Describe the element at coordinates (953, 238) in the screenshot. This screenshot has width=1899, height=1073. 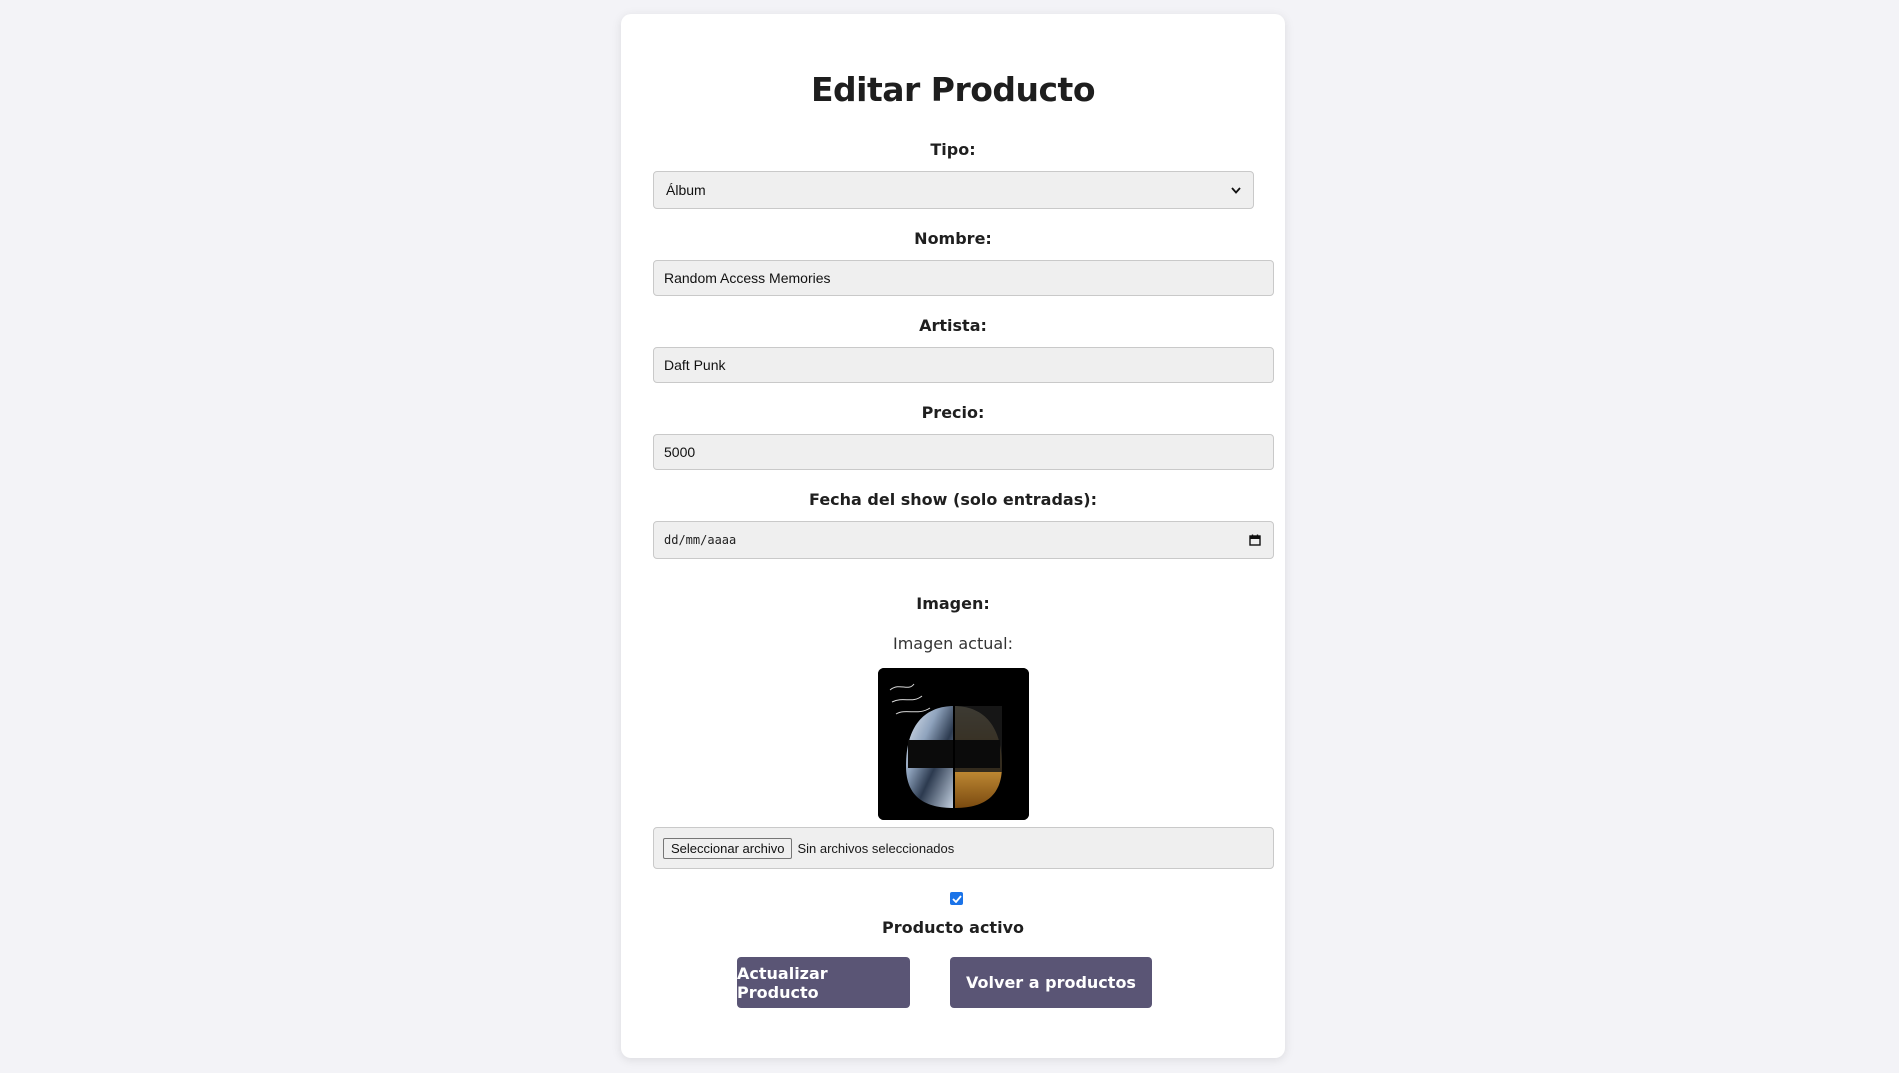
I see `nombre-label: Nombre:` at that location.